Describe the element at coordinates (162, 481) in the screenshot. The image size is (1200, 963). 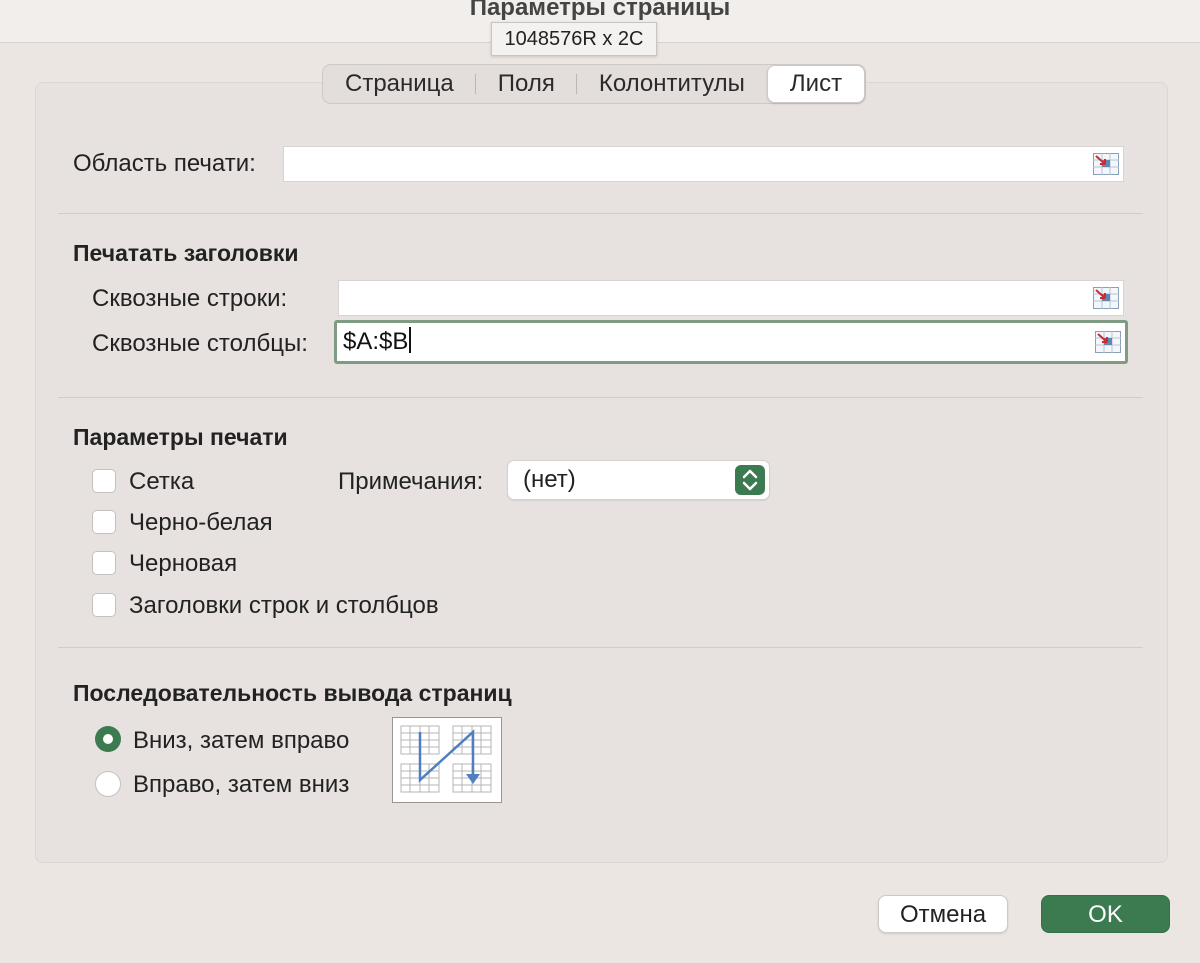
I see `gridlines-label: Сетка` at that location.